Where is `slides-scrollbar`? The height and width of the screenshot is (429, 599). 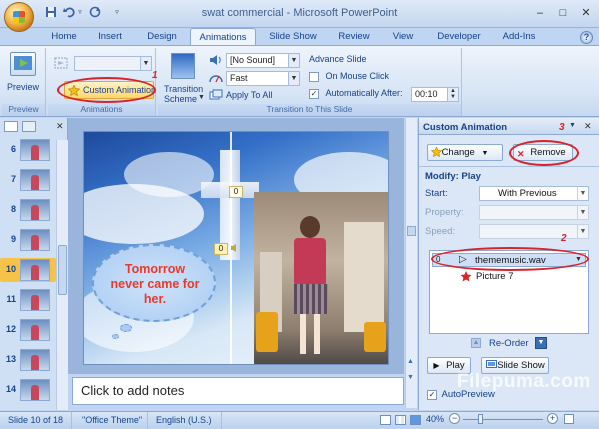
slides-scrollbar is located at coordinates (62, 275).